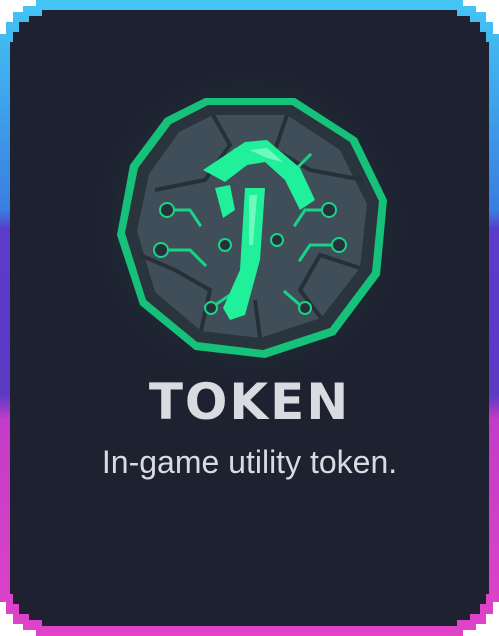 This screenshot has height=636, width=499. What do you see at coordinates (249, 402) in the screenshot?
I see `card-title: TOKEN` at bounding box center [249, 402].